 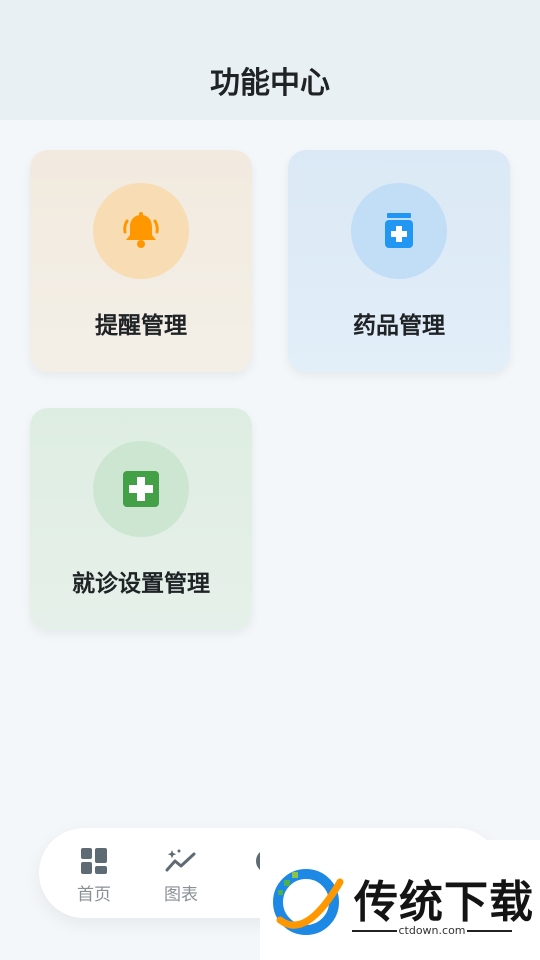 I want to click on tab-label: 首页, so click(x=94, y=895).